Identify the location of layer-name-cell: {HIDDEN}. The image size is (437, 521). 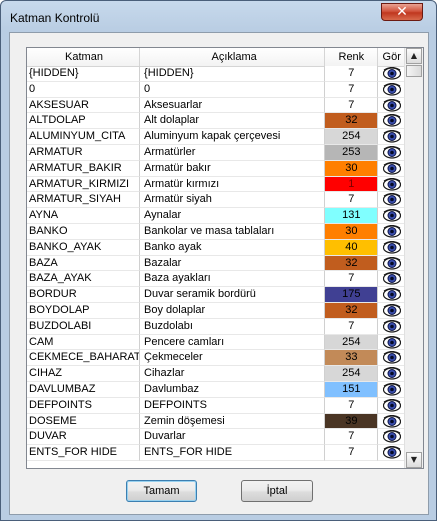
(84, 74).